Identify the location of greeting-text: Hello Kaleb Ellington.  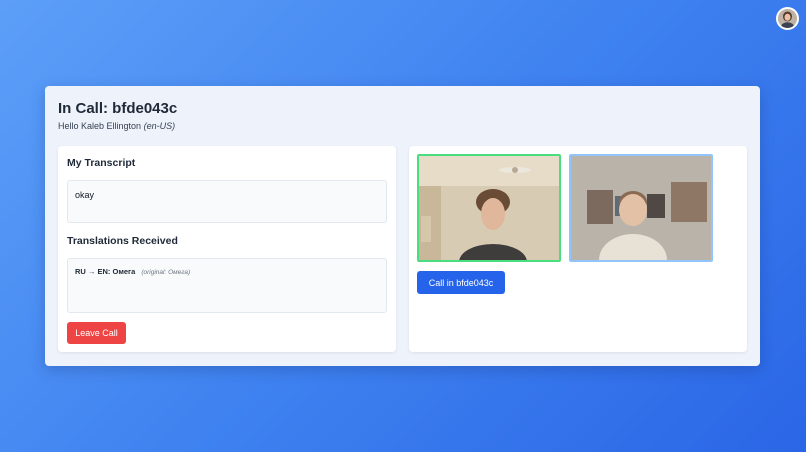
(100, 126).